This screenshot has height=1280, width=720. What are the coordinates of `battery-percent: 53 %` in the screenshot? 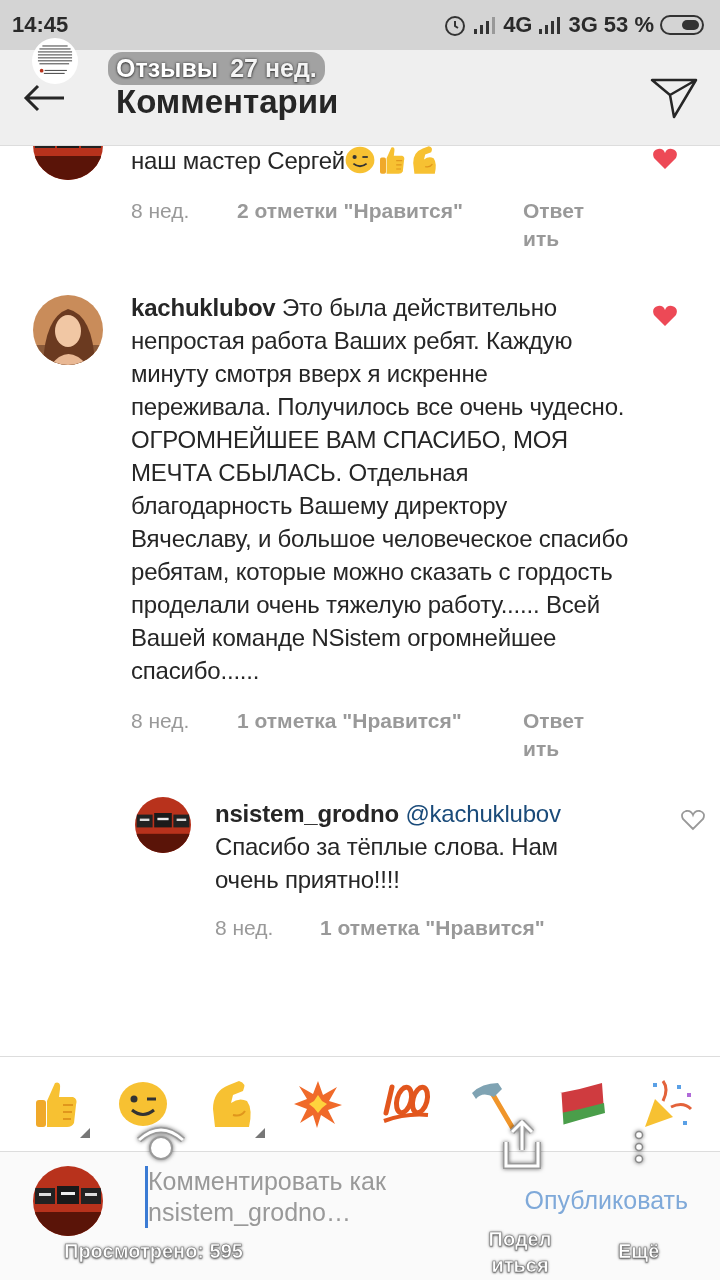 It's located at (628, 25).